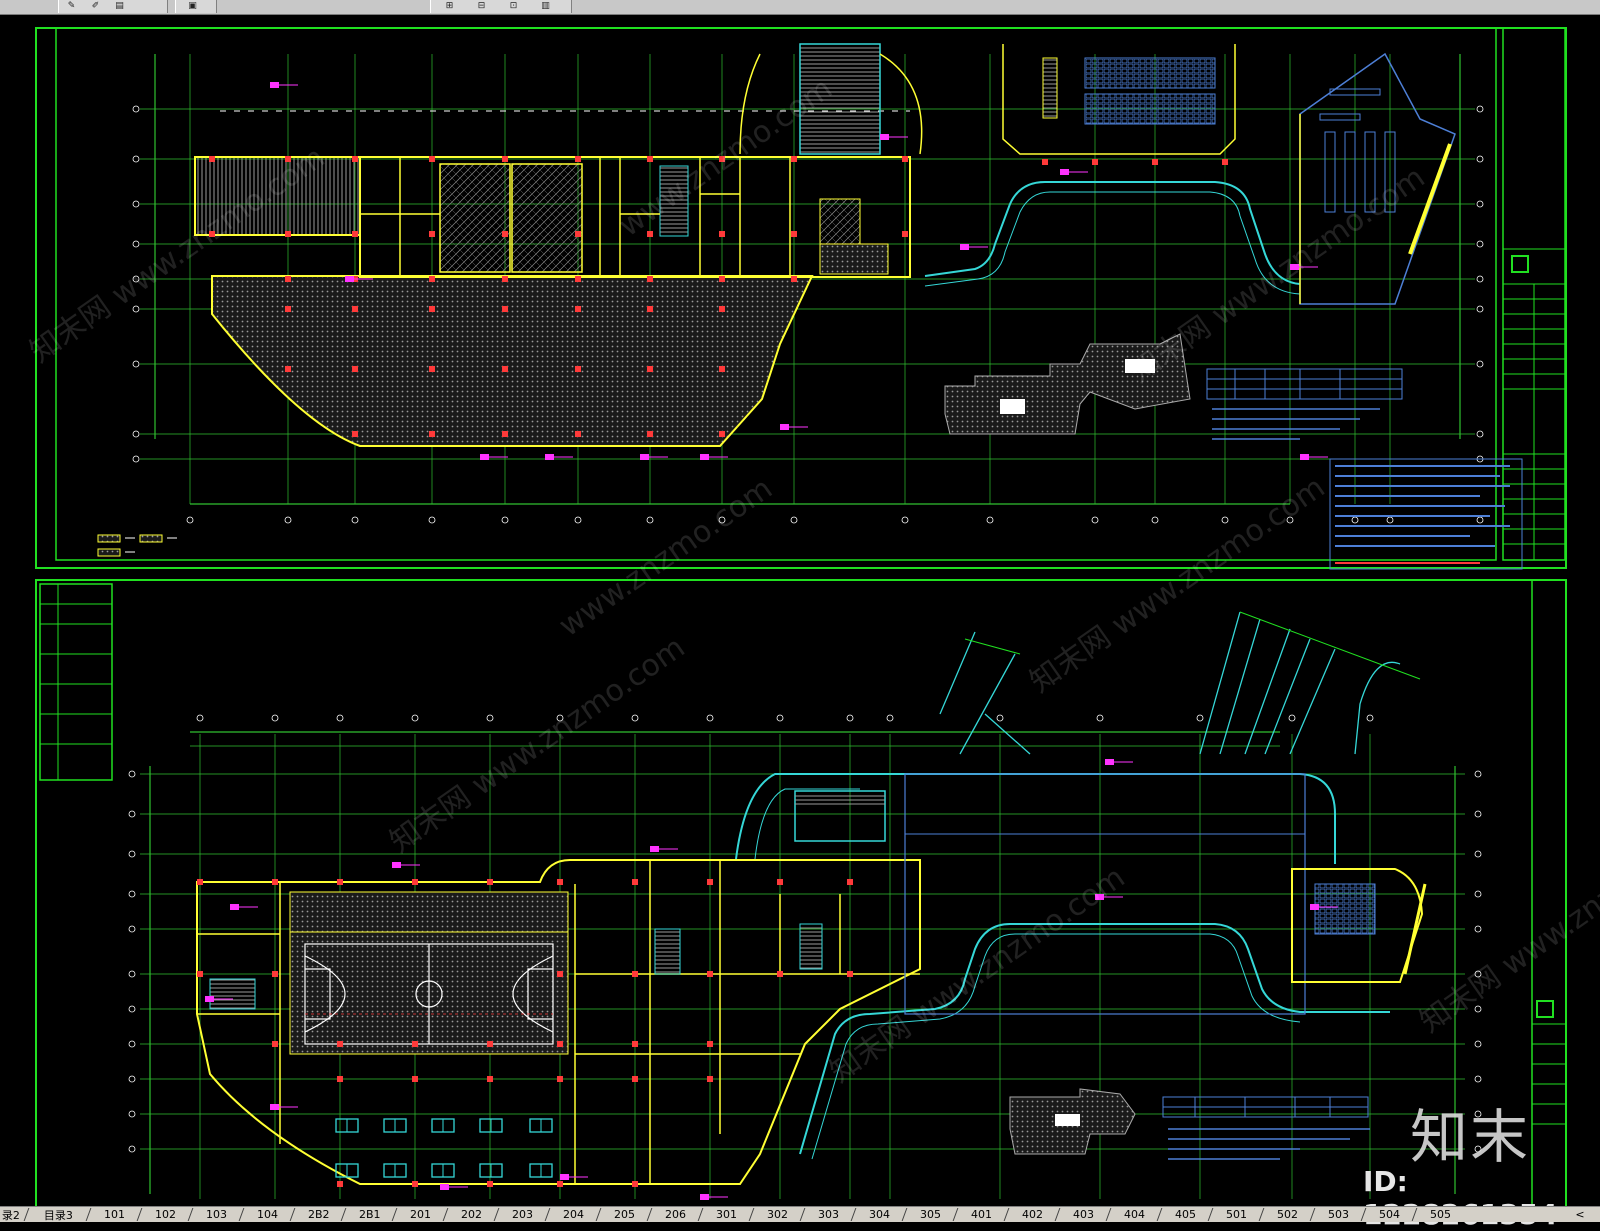 The width and height of the screenshot is (1600, 1231). Describe the element at coordinates (471, 1214) in the screenshot. I see `layout-tab-202: 202` at that location.